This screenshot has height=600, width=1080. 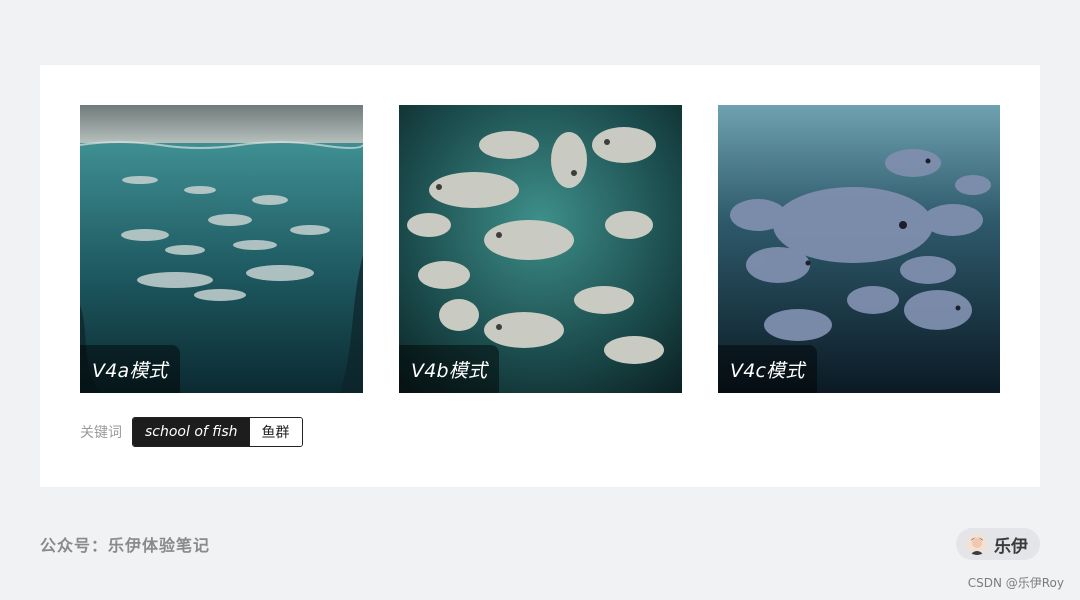 What do you see at coordinates (130, 369) in the screenshot?
I see `mode-label-v4a: V4a模式` at bounding box center [130, 369].